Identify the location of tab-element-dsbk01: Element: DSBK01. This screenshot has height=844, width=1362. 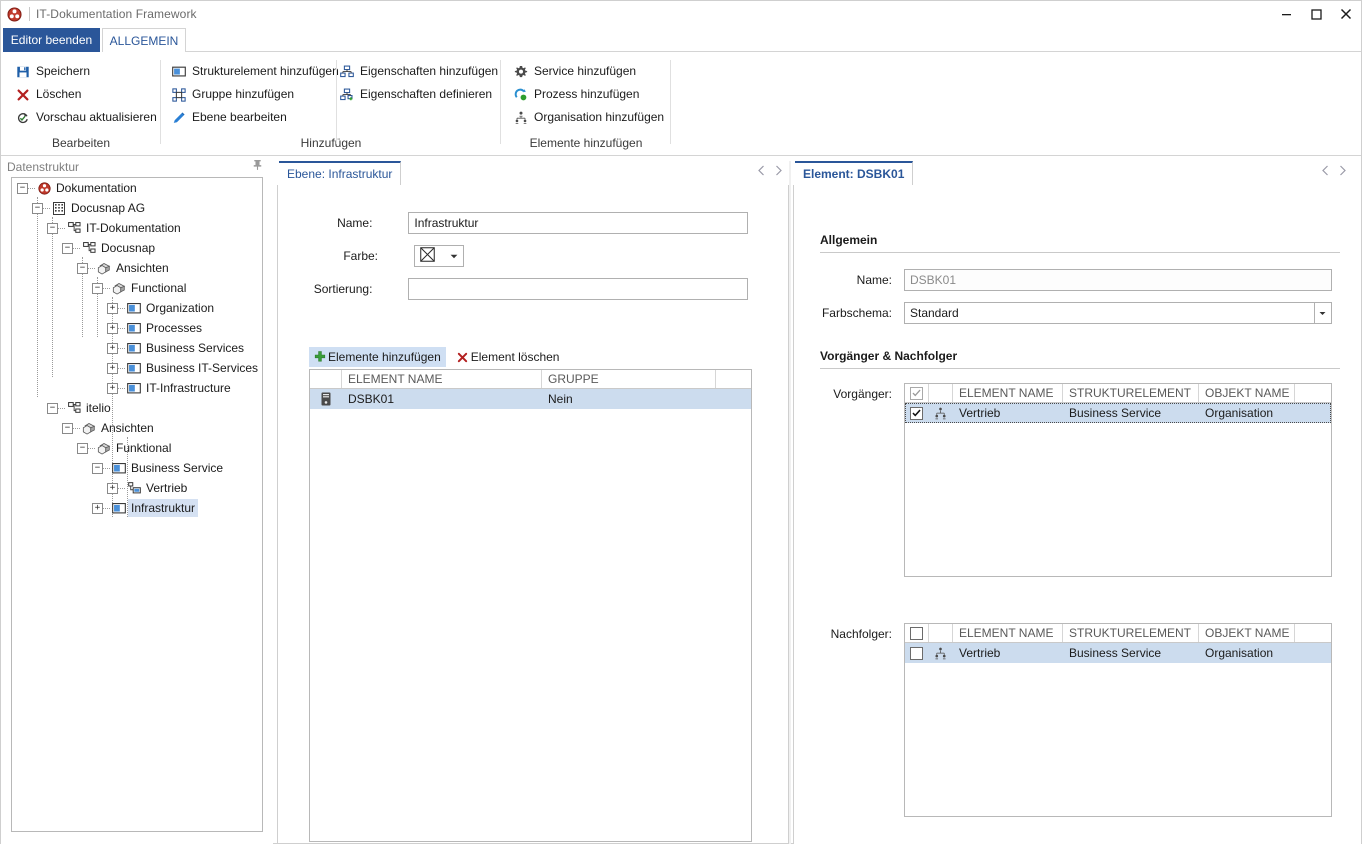
(854, 173).